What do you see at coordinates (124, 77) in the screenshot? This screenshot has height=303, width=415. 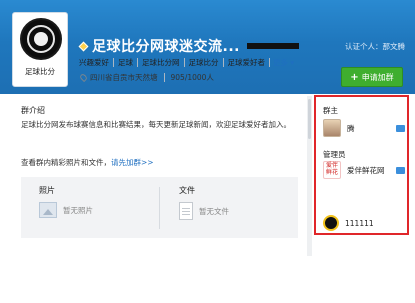 I see `location-text: 四川省自贡市天然塘` at bounding box center [124, 77].